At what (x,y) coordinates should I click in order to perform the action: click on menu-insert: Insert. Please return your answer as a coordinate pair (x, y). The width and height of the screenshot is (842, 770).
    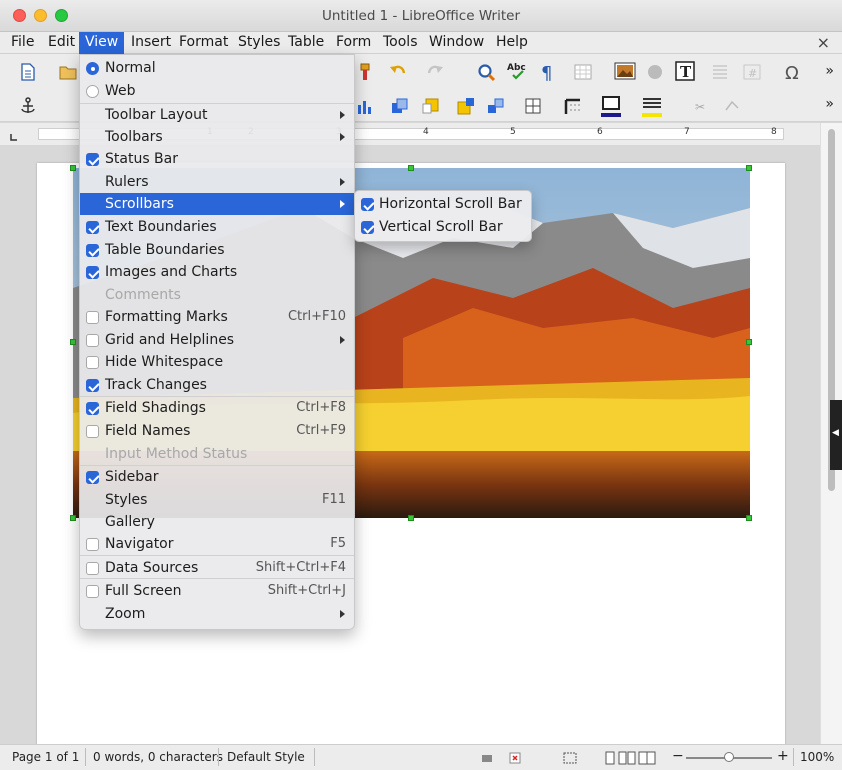
    Looking at the image, I should click on (151, 43).